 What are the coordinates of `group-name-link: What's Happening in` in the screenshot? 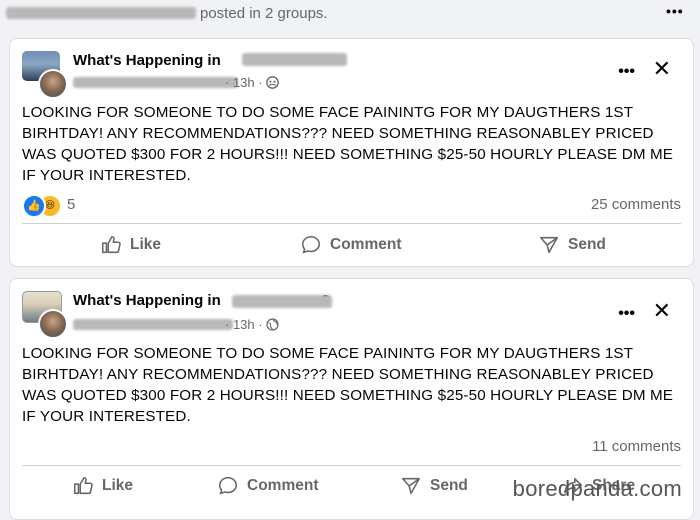 It's located at (147, 60).